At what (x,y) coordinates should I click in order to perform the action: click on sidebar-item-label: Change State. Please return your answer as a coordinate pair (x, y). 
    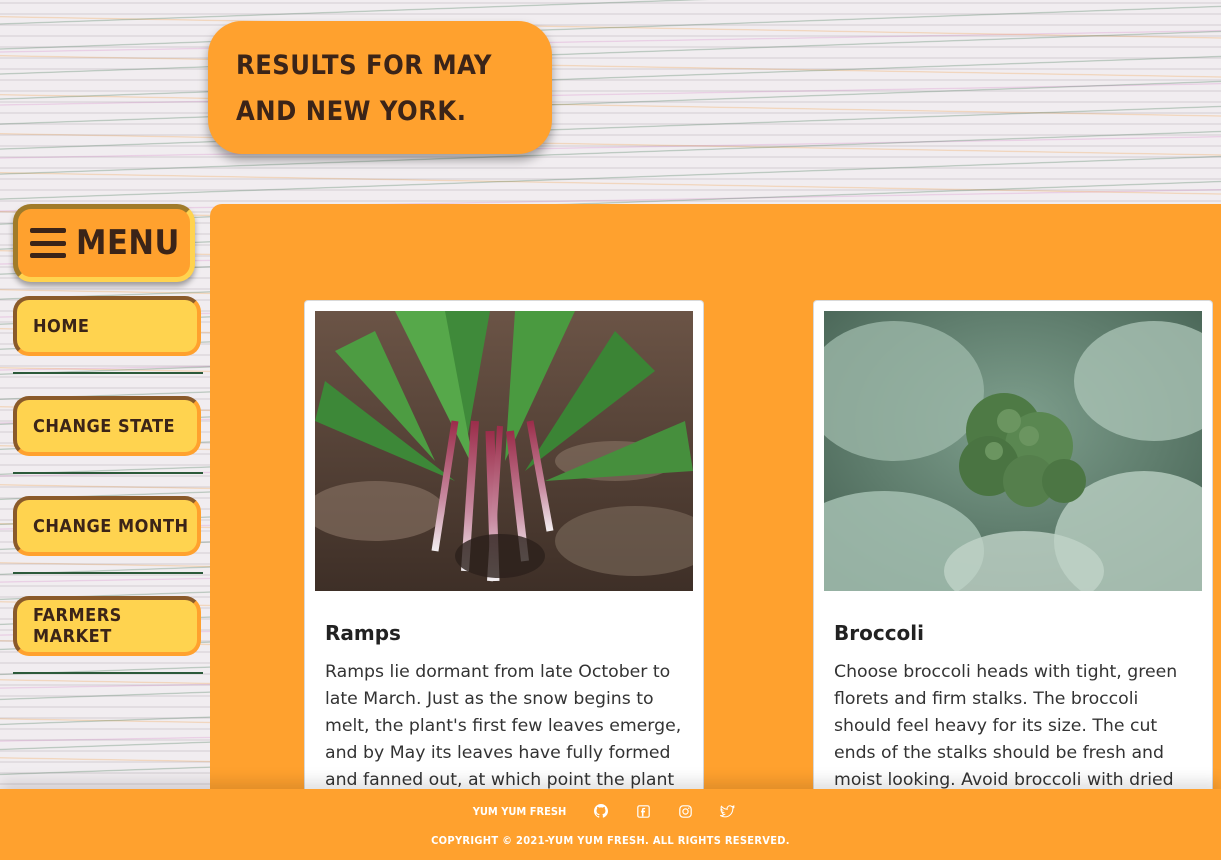
    Looking at the image, I should click on (104, 426).